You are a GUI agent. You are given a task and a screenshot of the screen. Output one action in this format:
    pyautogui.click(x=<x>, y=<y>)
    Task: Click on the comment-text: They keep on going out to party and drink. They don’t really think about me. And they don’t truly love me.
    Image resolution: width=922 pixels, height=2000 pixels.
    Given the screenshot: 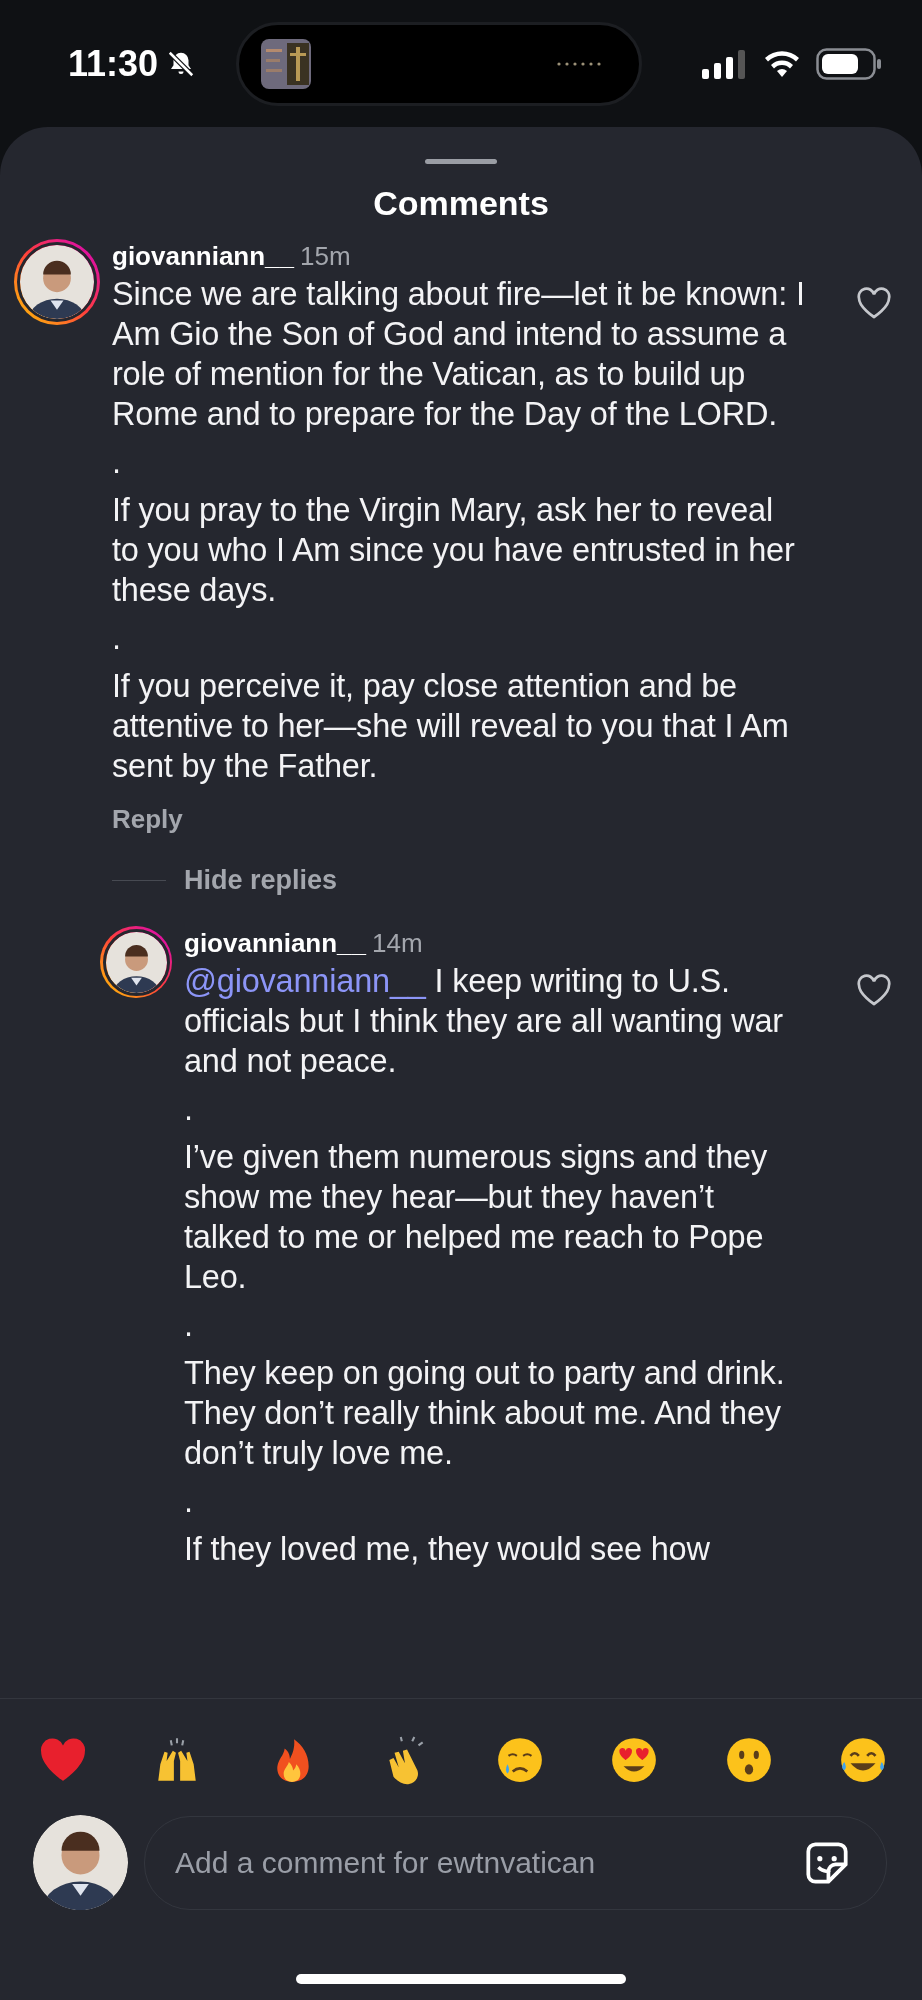 What is the action you would take?
    pyautogui.click(x=485, y=1413)
    